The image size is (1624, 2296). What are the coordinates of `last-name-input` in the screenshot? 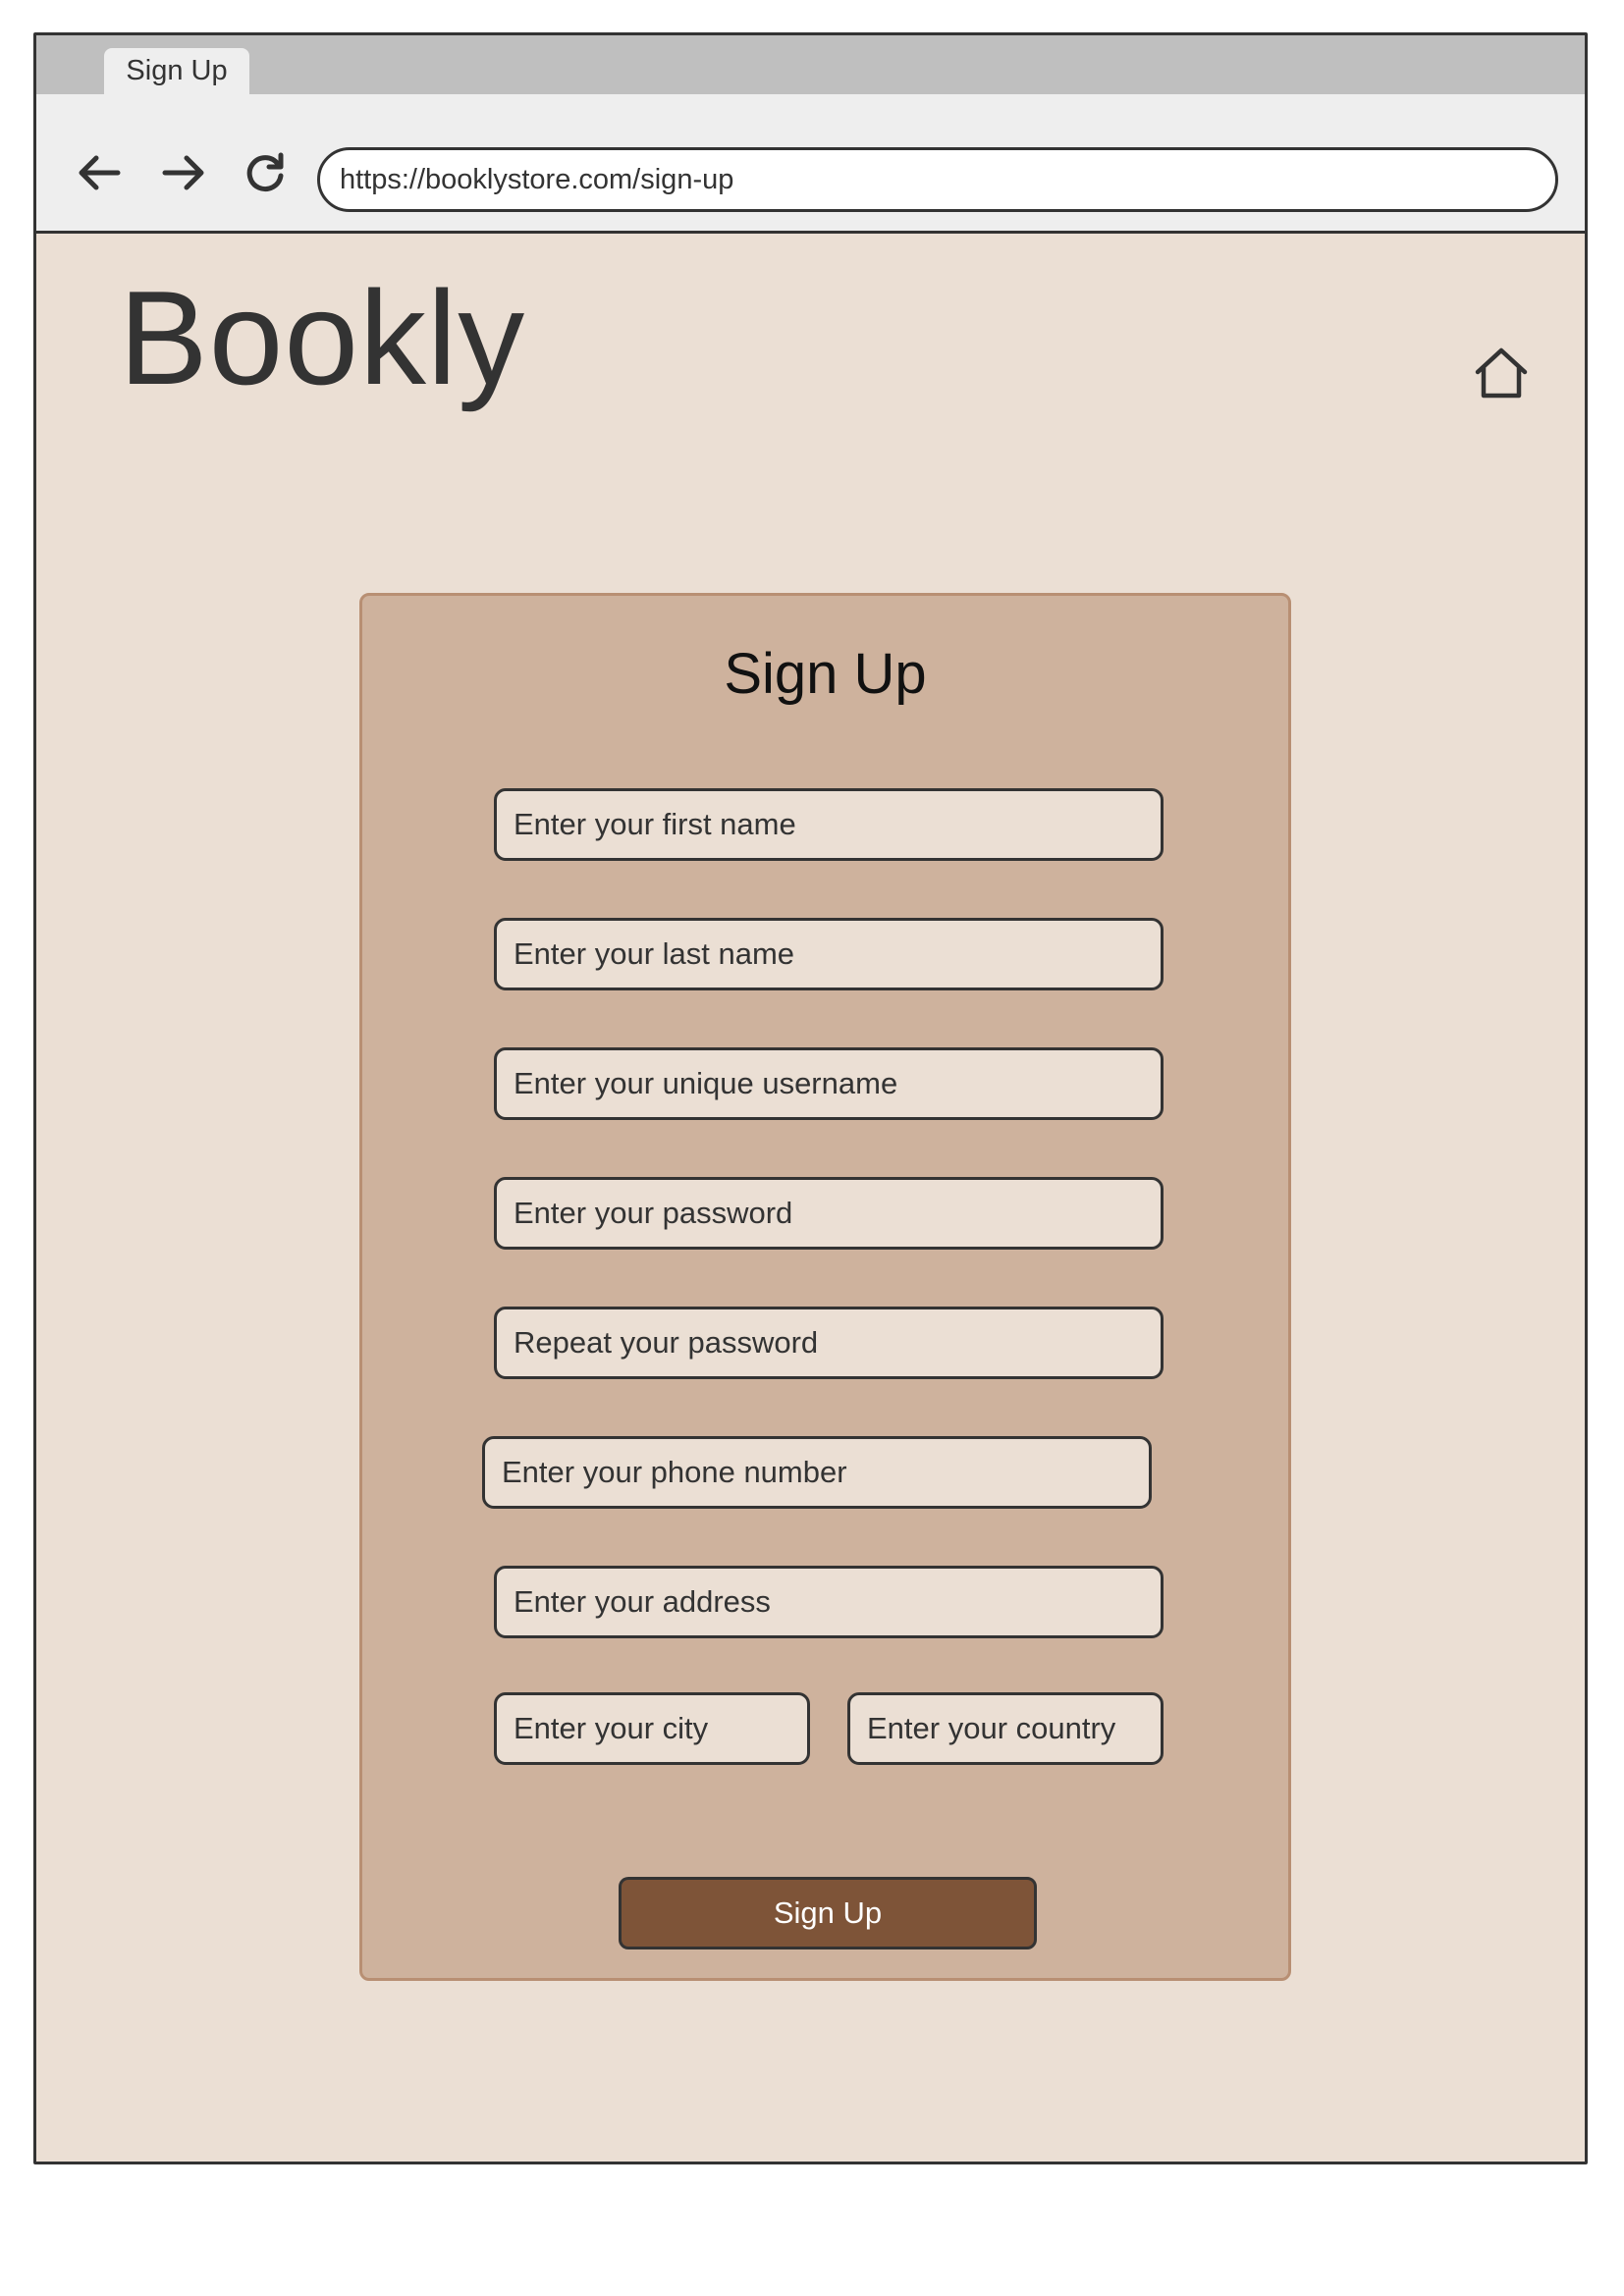 It's located at (829, 954).